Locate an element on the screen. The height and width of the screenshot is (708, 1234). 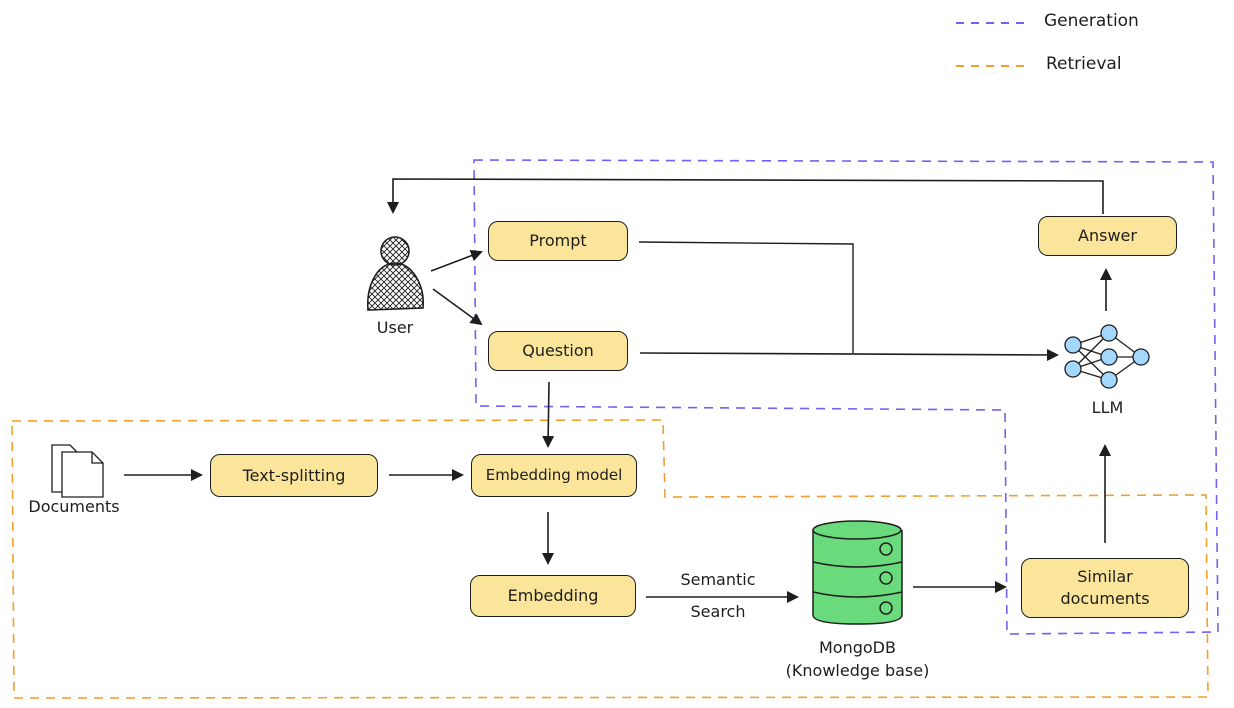
edge-label-search: Search is located at coordinates (718, 611).